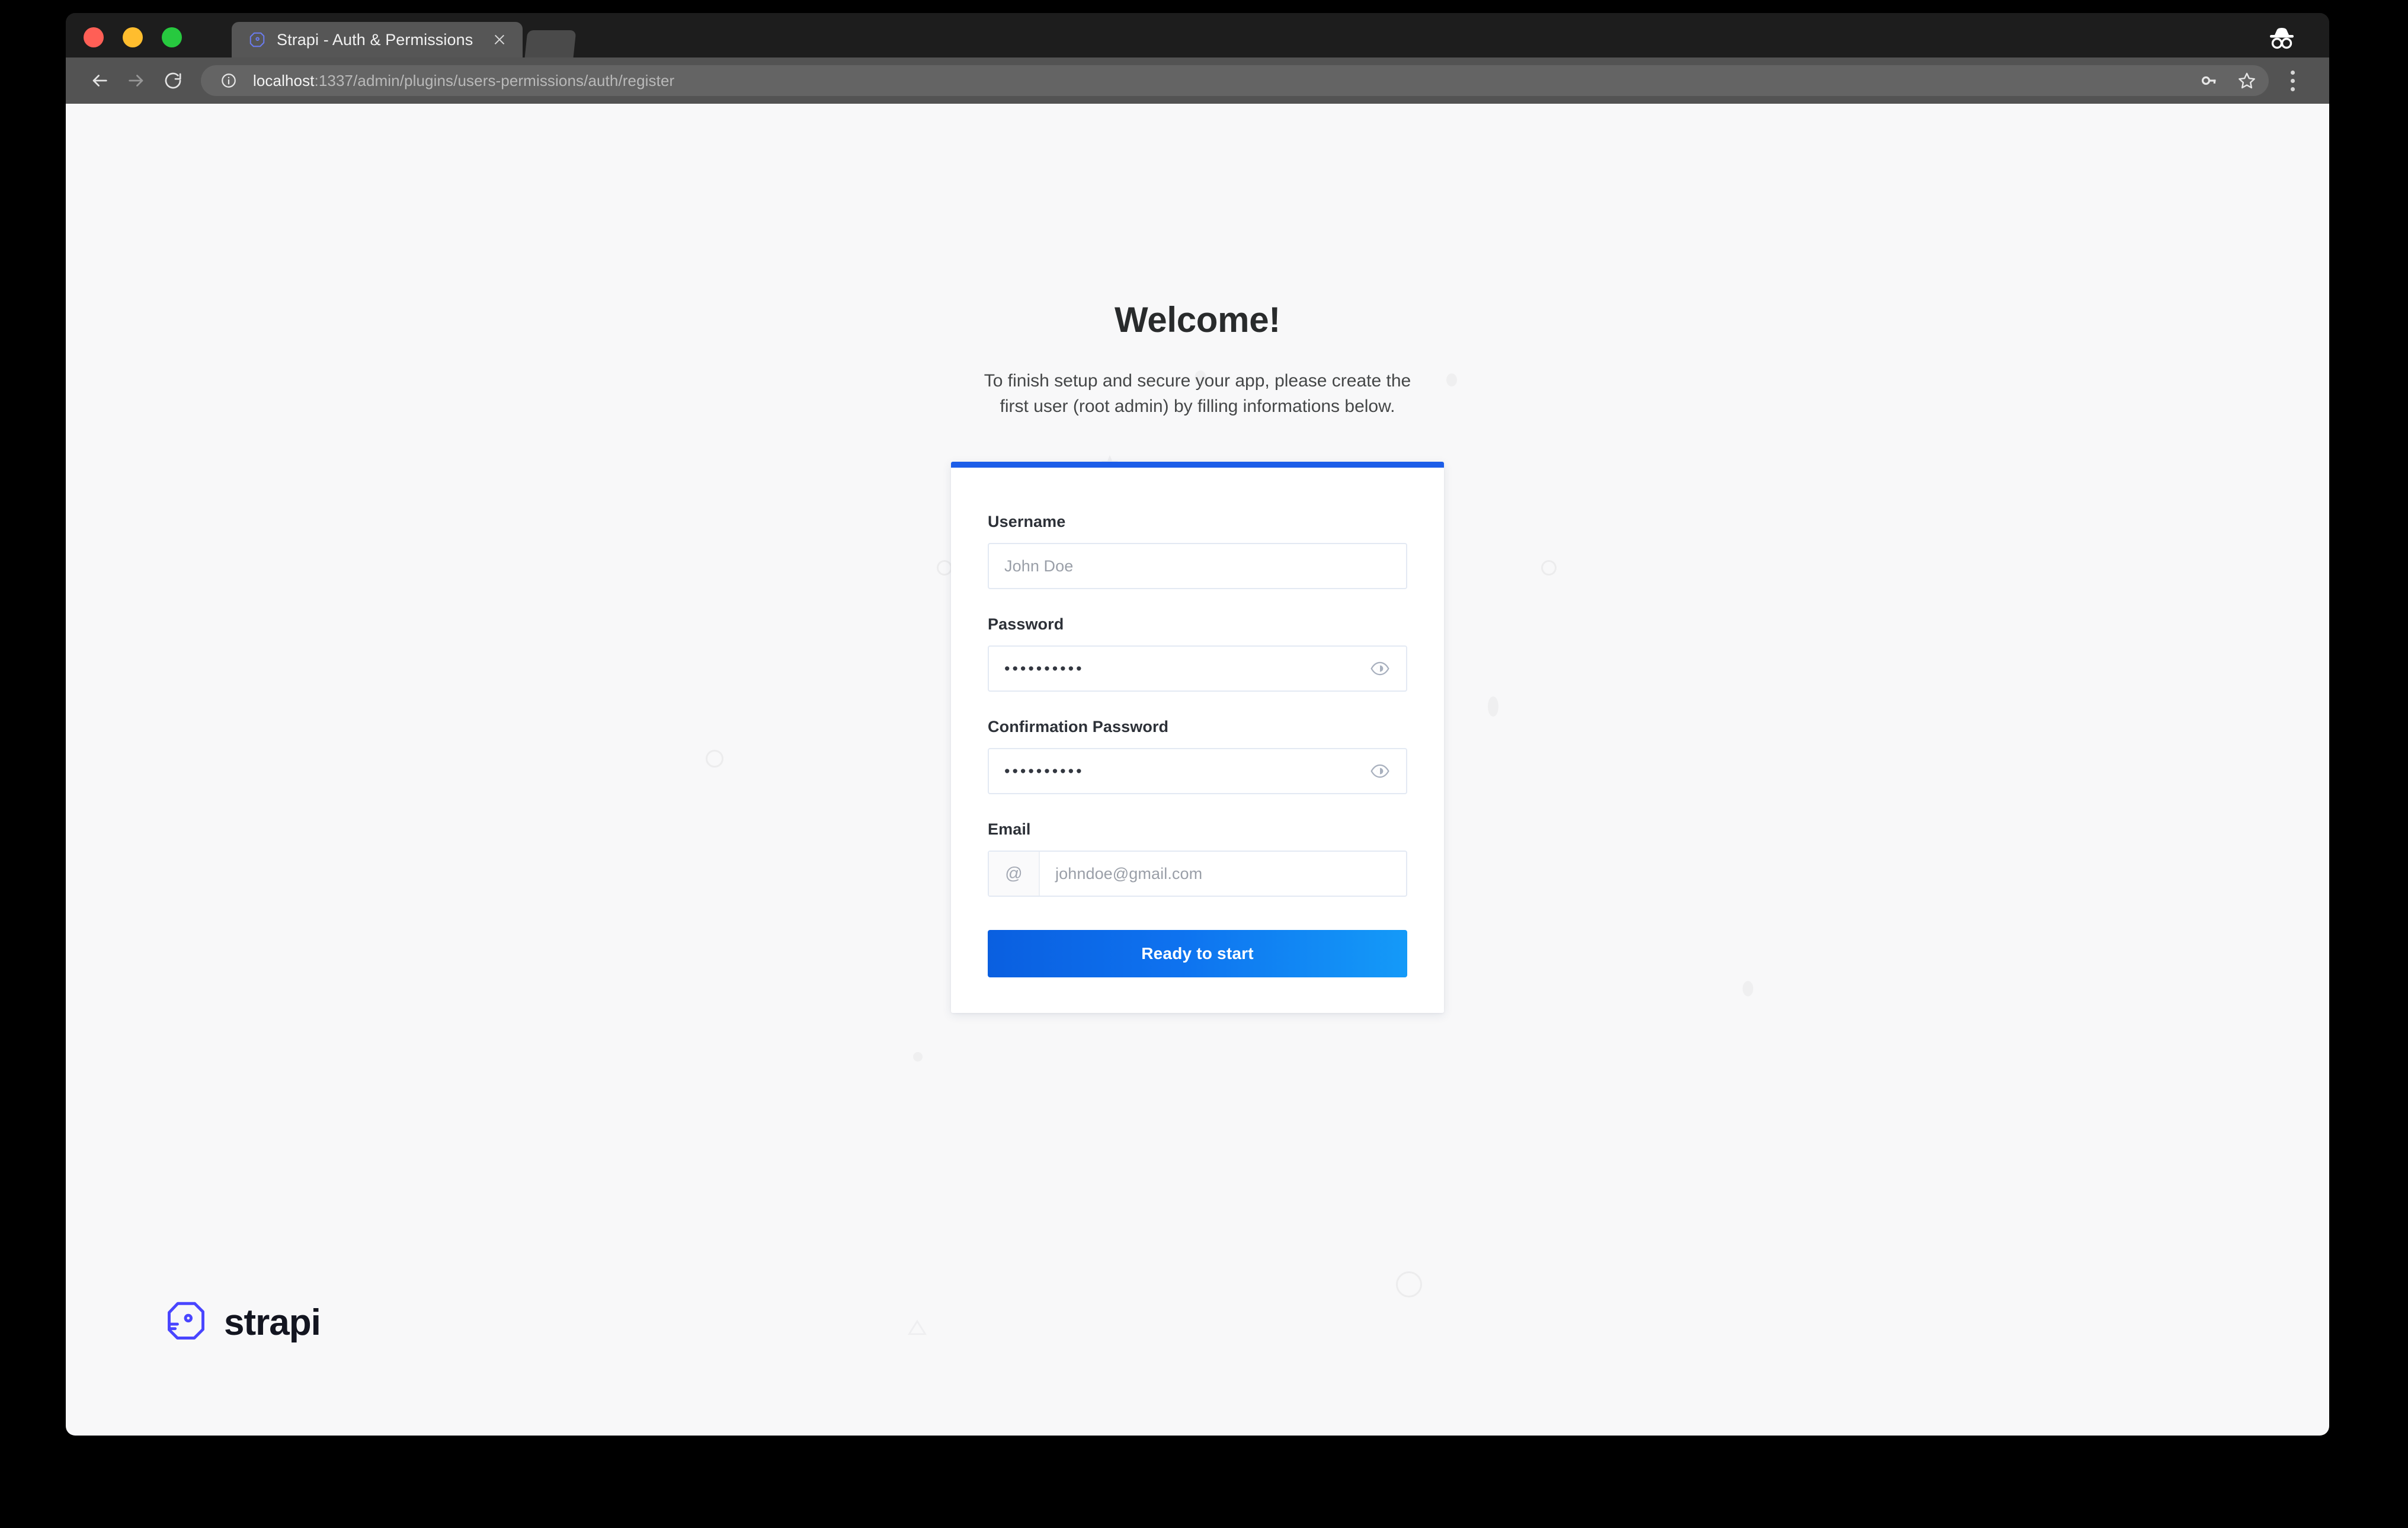 This screenshot has width=2408, height=1528. What do you see at coordinates (499, 40) in the screenshot?
I see `close-tab-icon` at bounding box center [499, 40].